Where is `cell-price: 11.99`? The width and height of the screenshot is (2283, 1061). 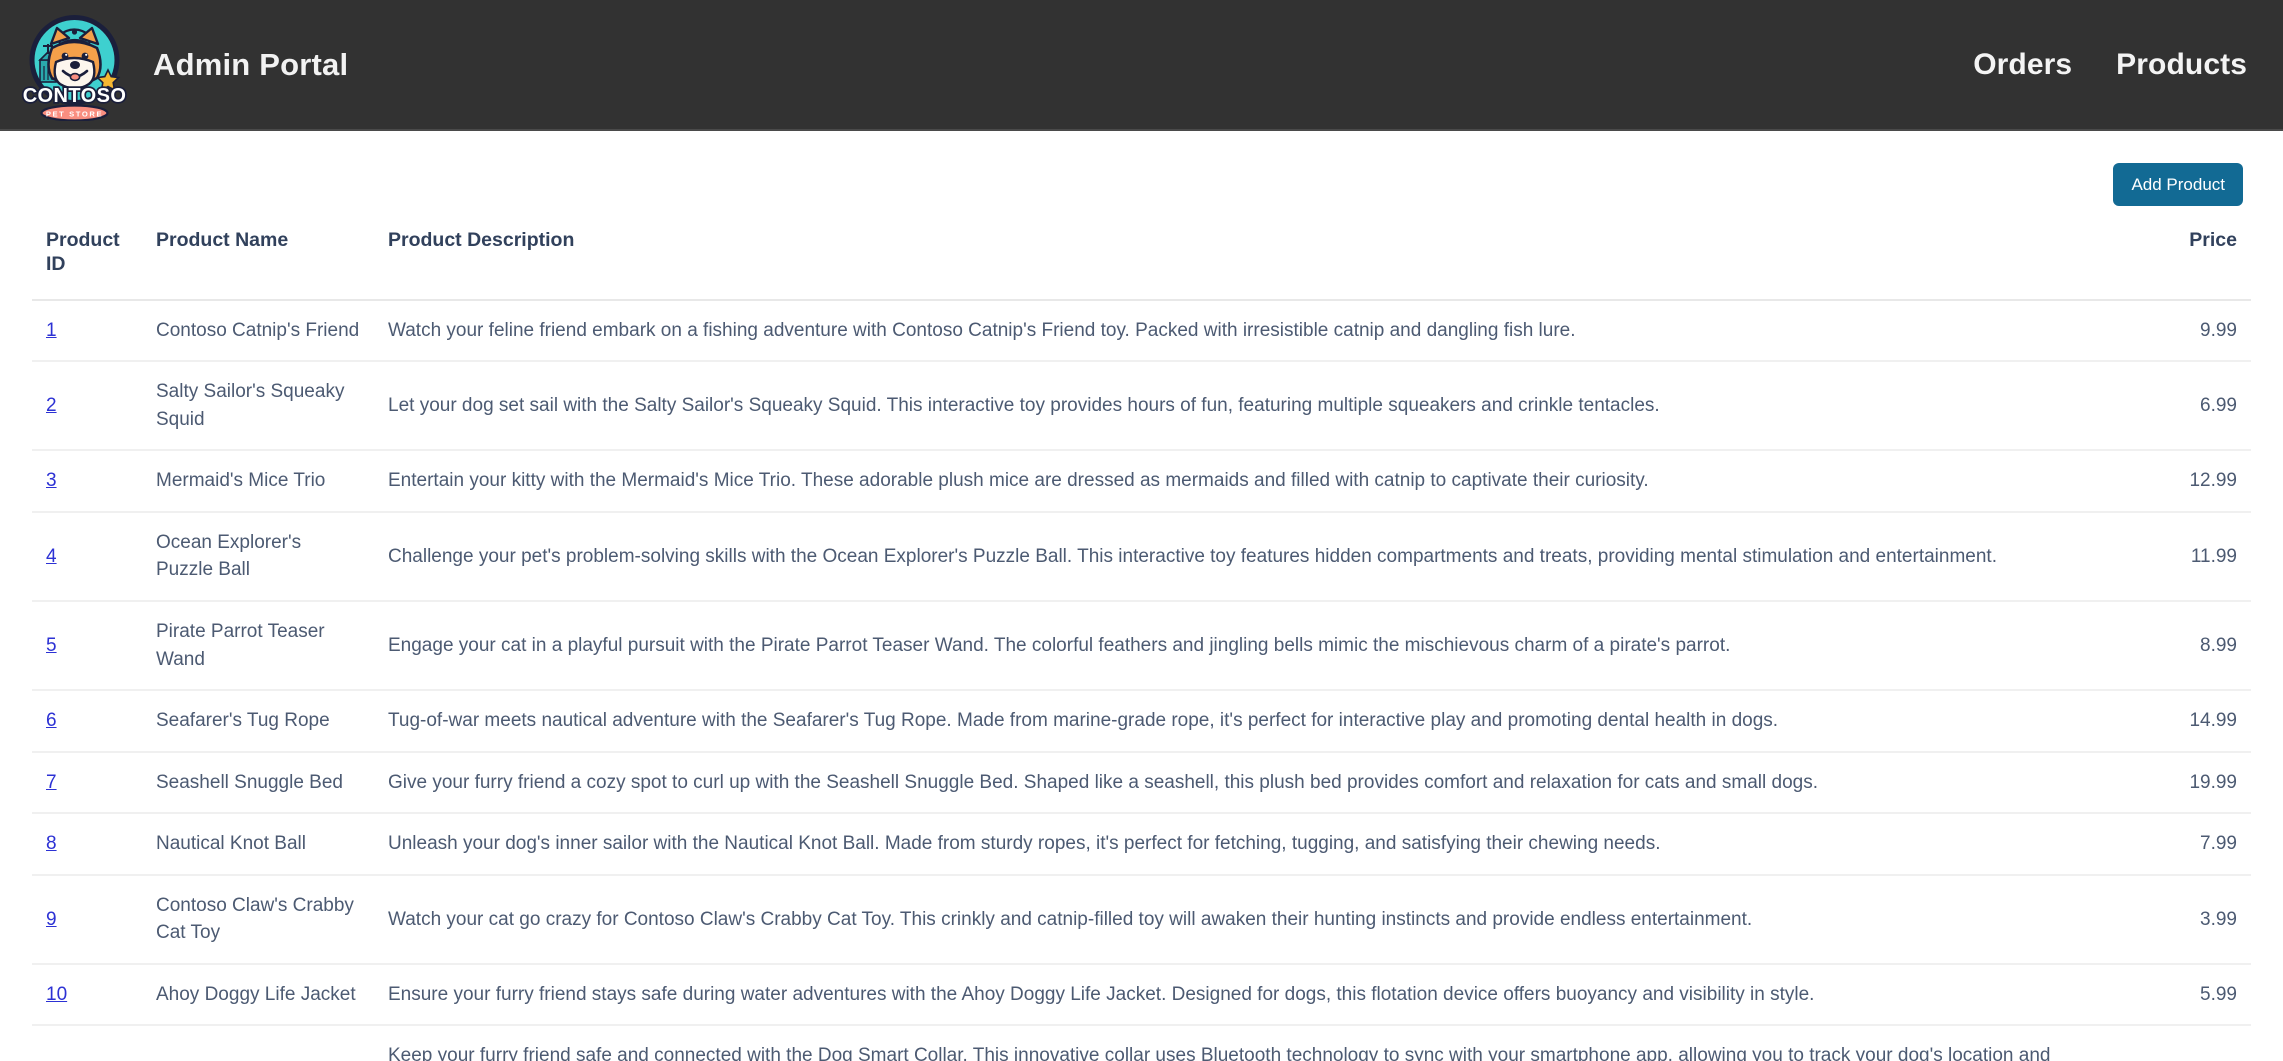
cell-price: 11.99 is located at coordinates (2191, 557).